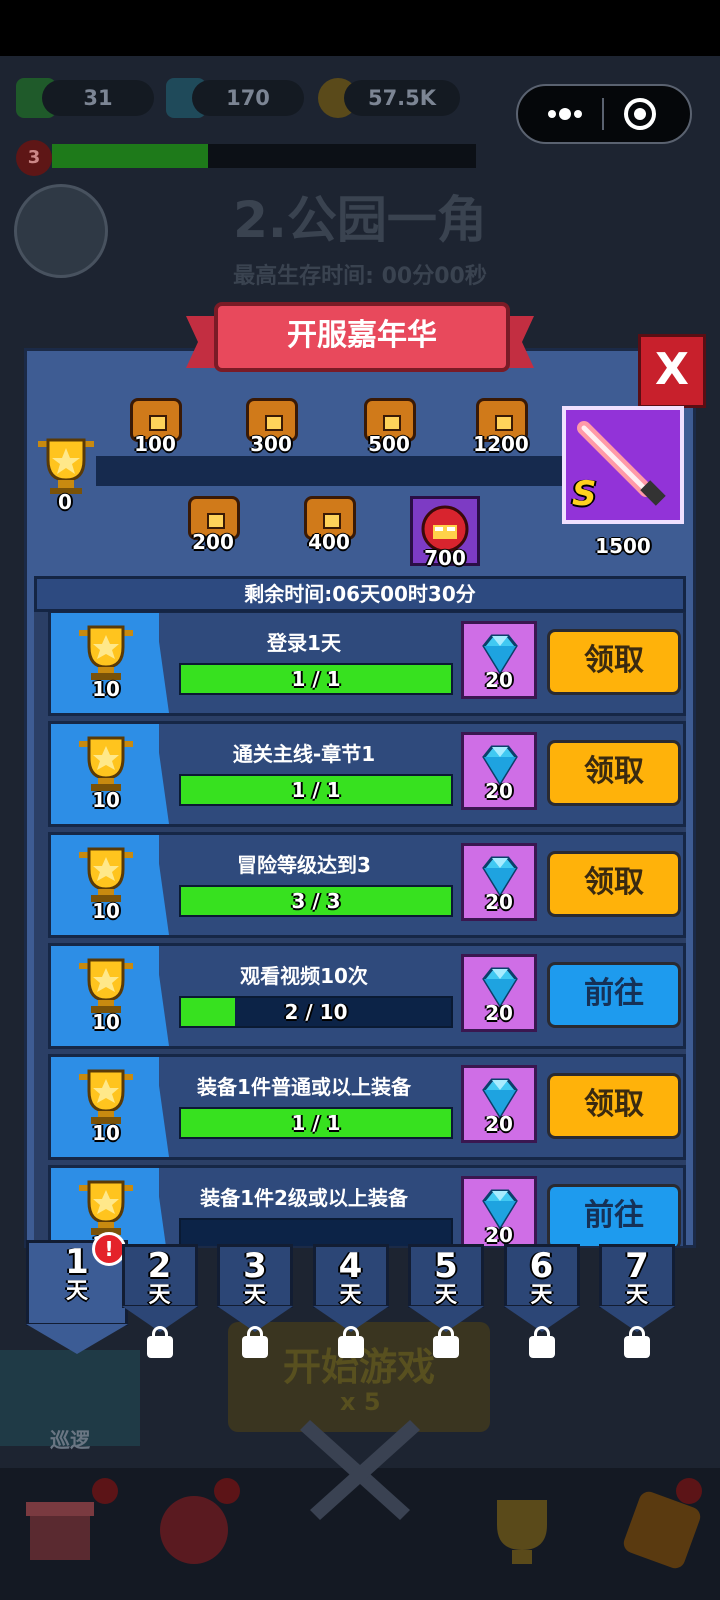  Describe the element at coordinates (446, 1266) in the screenshot. I see `day-number: 5` at that location.